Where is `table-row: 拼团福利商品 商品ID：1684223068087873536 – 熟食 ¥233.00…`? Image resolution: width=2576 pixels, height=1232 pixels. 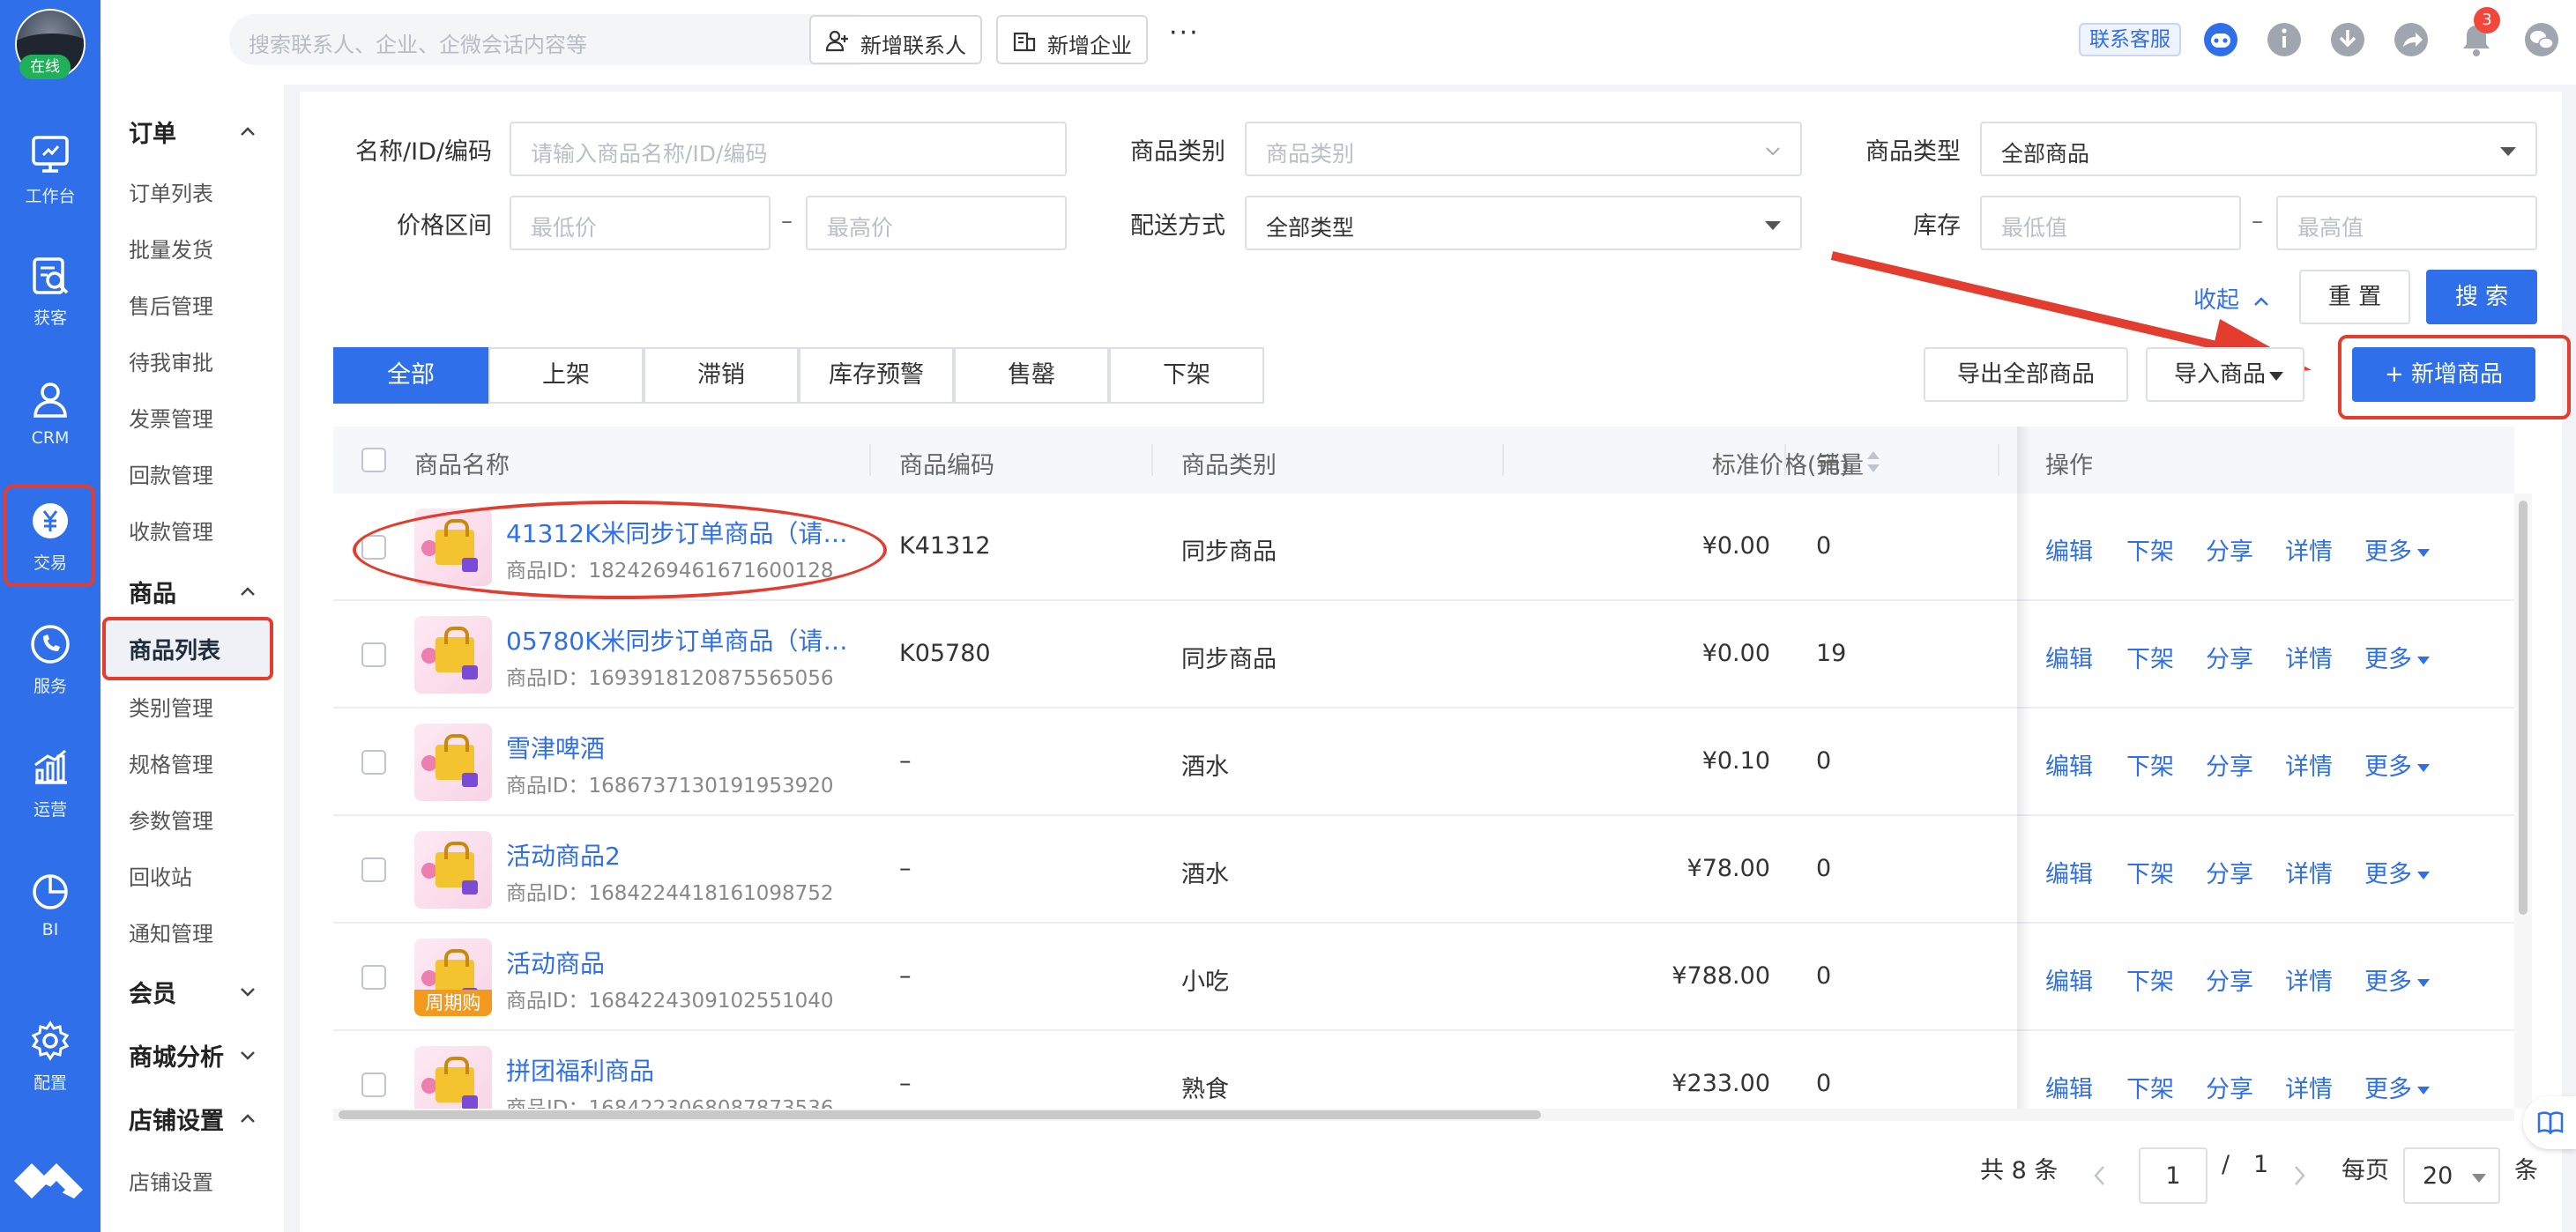
table-row: 拼团福利商品 商品ID：1684223068087873536 – 熟食 ¥233.00… is located at coordinates (1424, 1070).